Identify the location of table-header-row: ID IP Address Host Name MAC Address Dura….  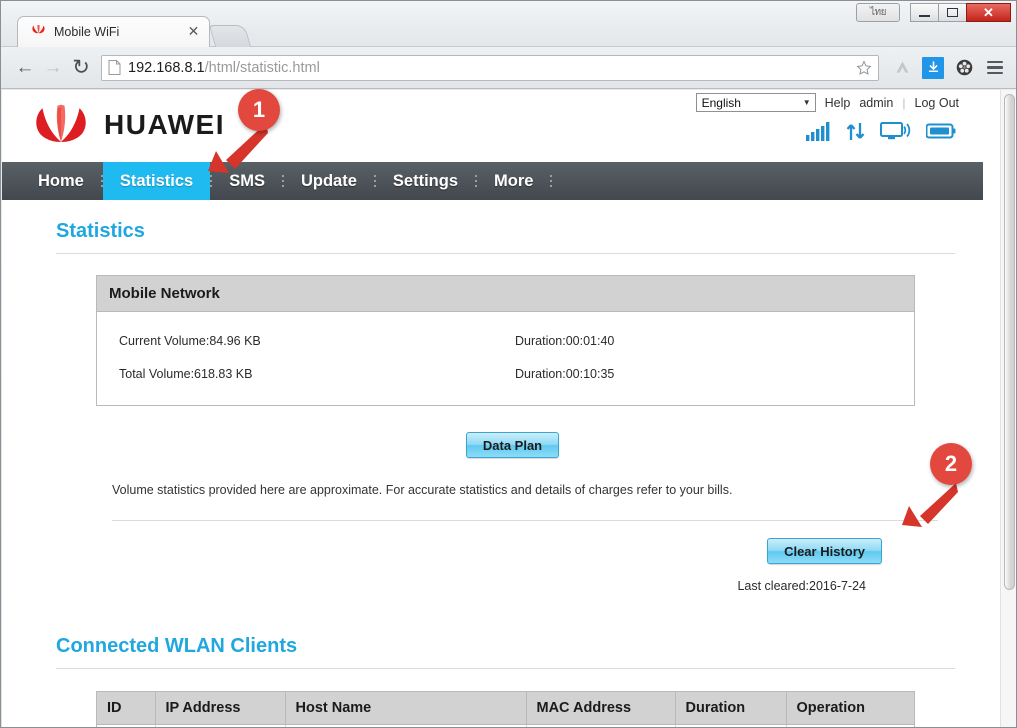
(505, 708).